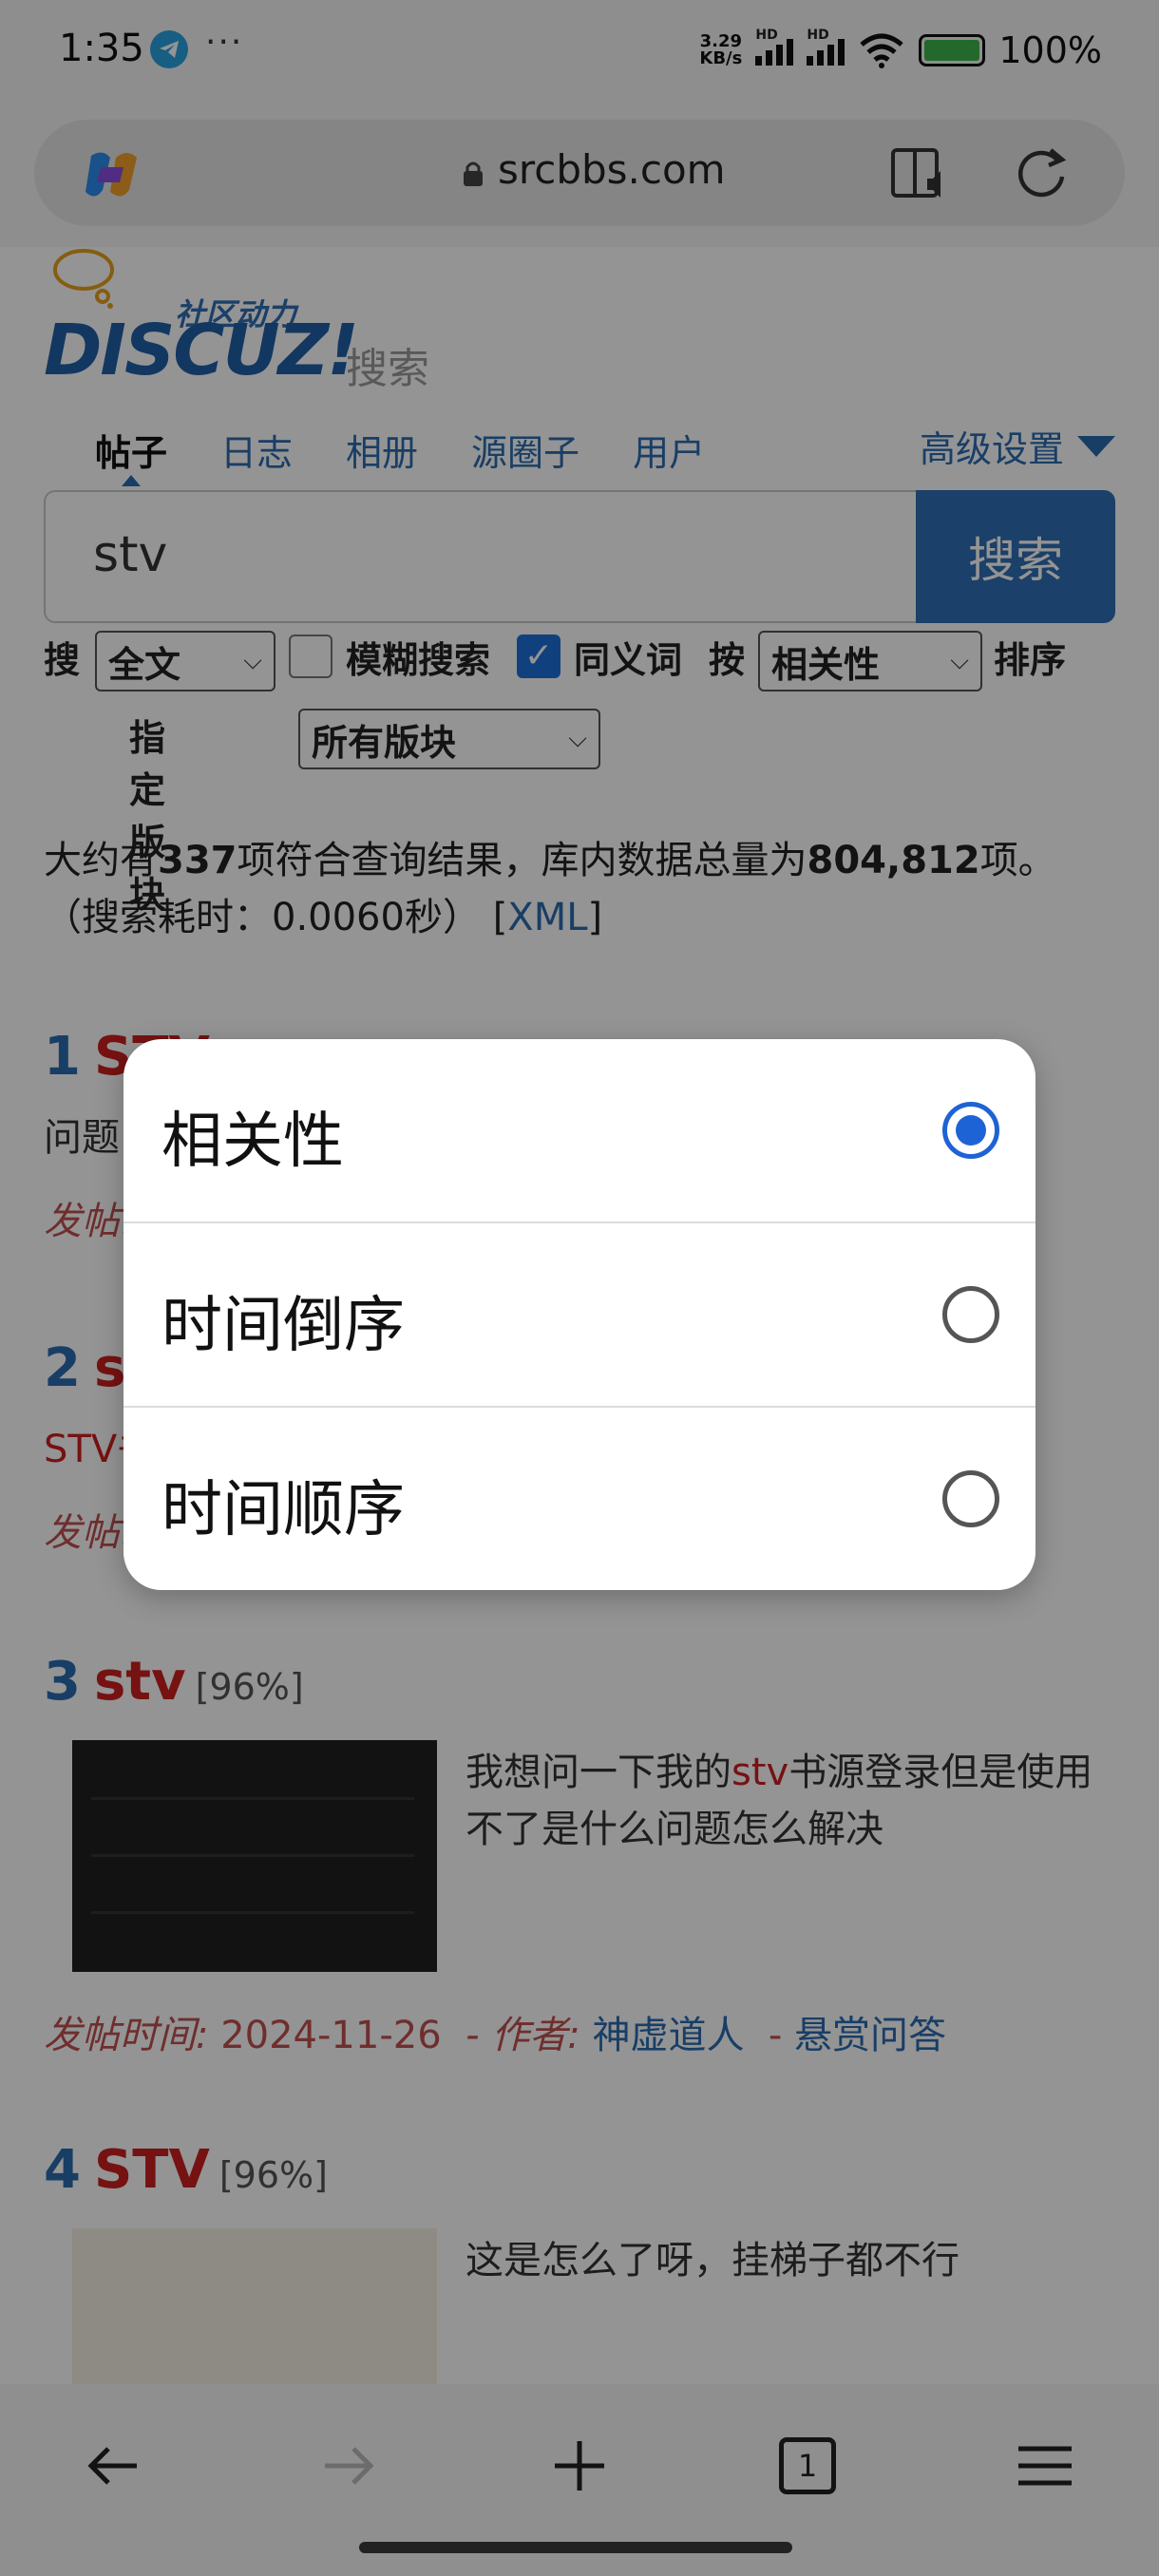  I want to click on sort-option-time-desc: 时间倒序, so click(580, 1315).